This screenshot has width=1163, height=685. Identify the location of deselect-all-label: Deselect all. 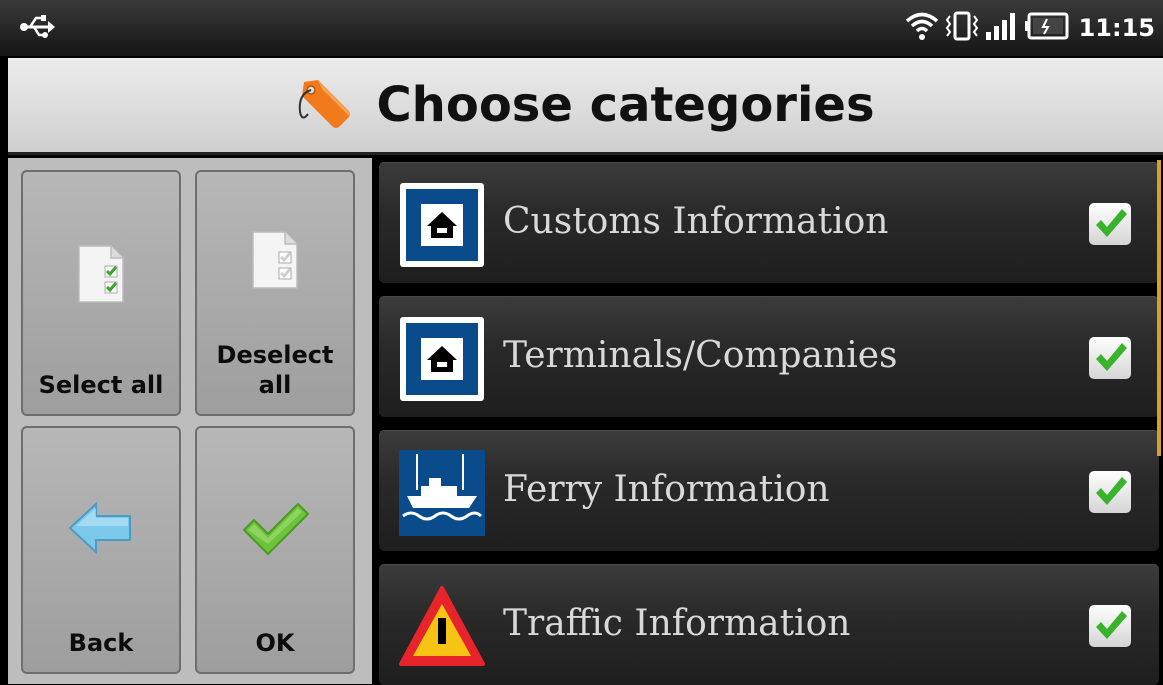
(275, 370).